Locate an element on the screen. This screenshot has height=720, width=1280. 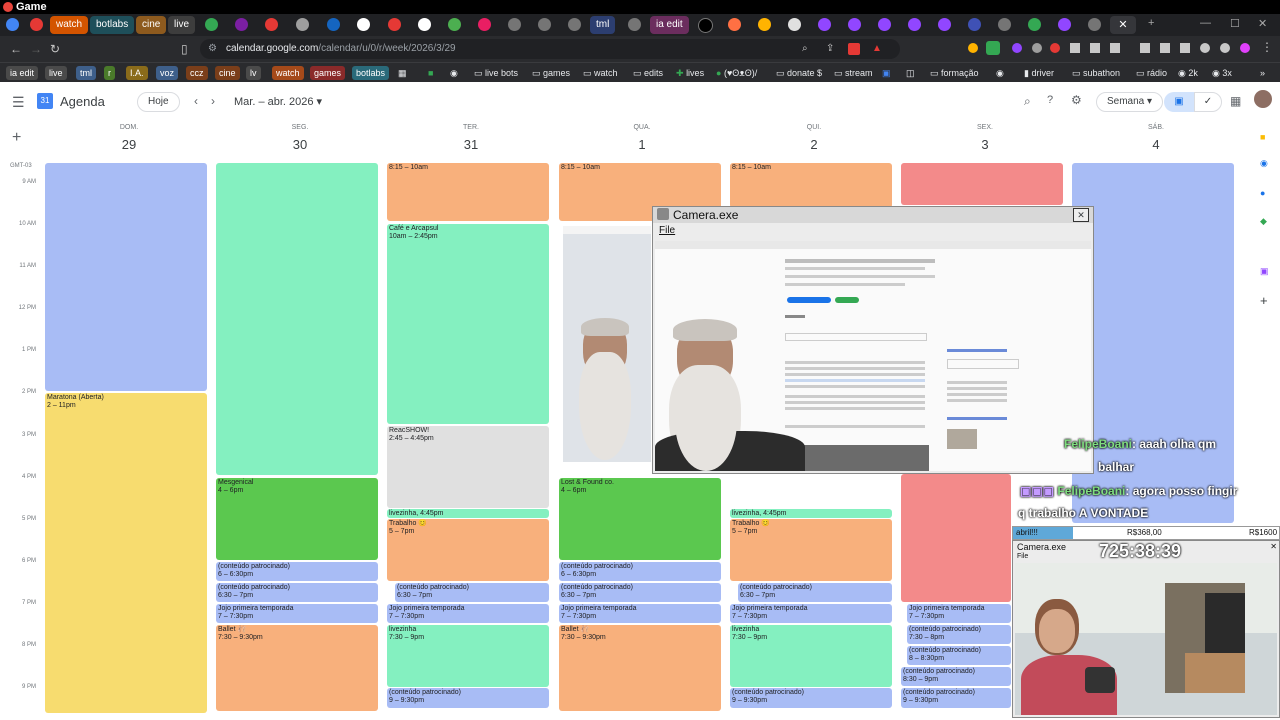
menu-icon: ⋮ is located at coordinates (1267, 47).